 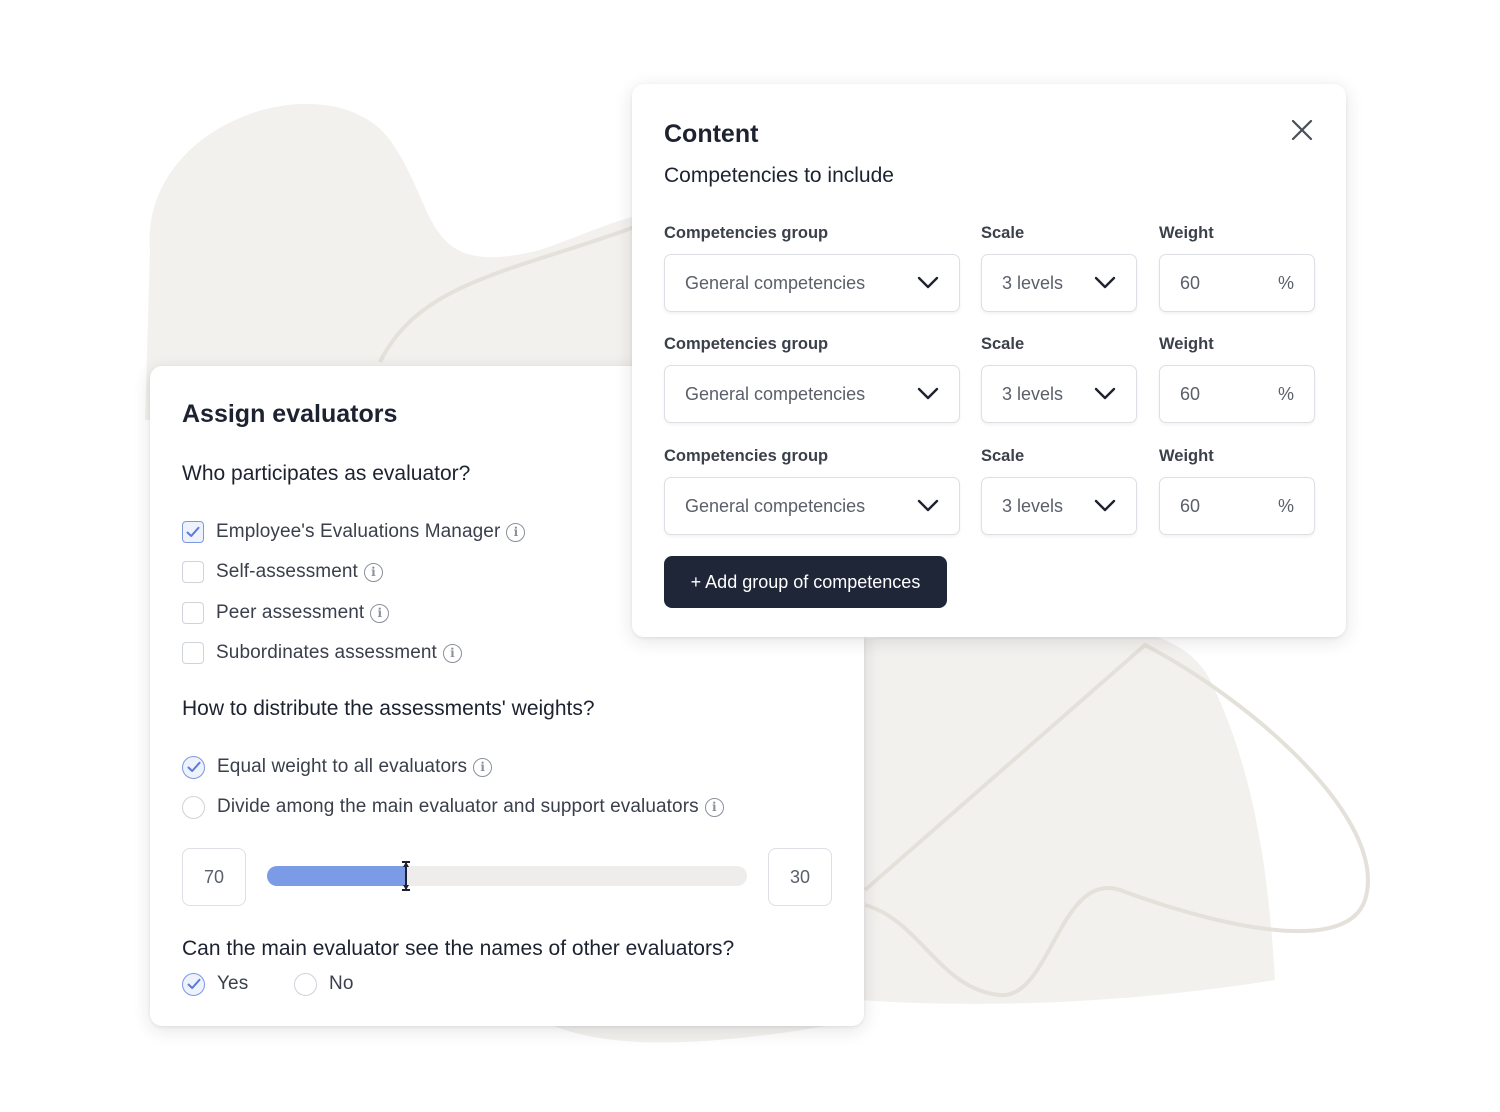 I want to click on self-assessment-checkbox, so click(x=193, y=572).